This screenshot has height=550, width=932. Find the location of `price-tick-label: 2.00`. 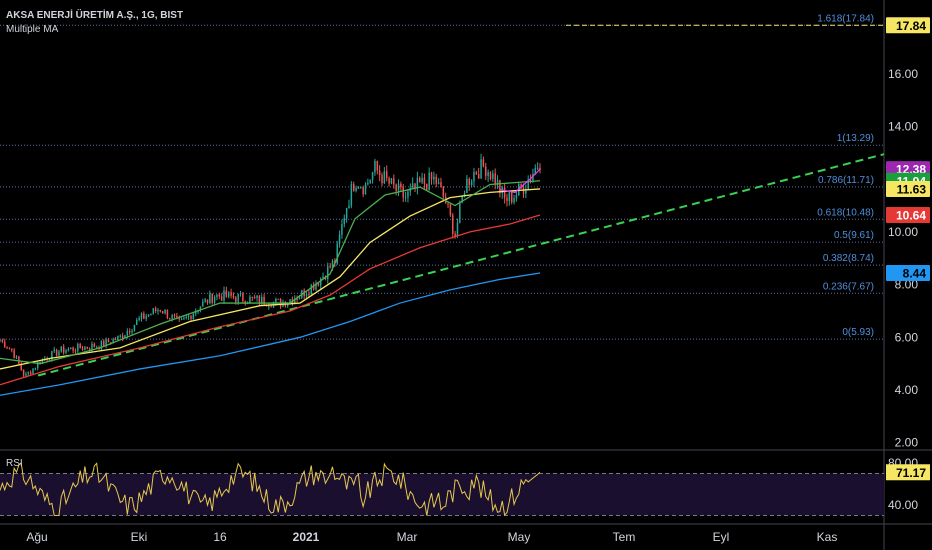

price-tick-label: 2.00 is located at coordinates (907, 443).